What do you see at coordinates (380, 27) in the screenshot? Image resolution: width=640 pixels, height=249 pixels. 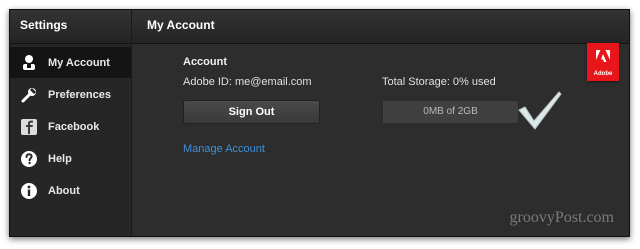 I see `page-title: My Account` at bounding box center [380, 27].